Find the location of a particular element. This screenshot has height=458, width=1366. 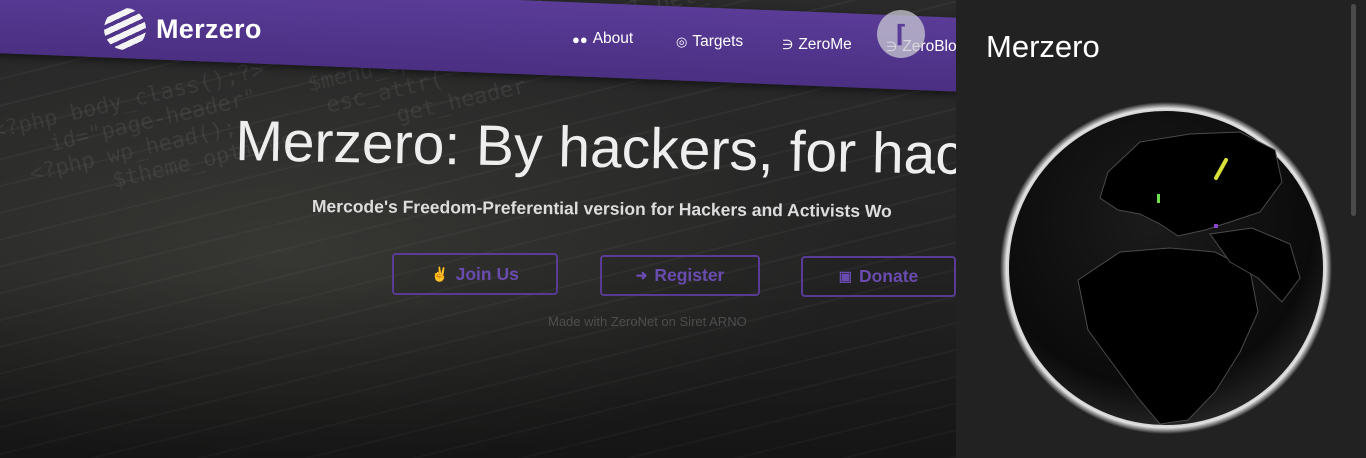

nav-about-label: About is located at coordinates (613, 38).